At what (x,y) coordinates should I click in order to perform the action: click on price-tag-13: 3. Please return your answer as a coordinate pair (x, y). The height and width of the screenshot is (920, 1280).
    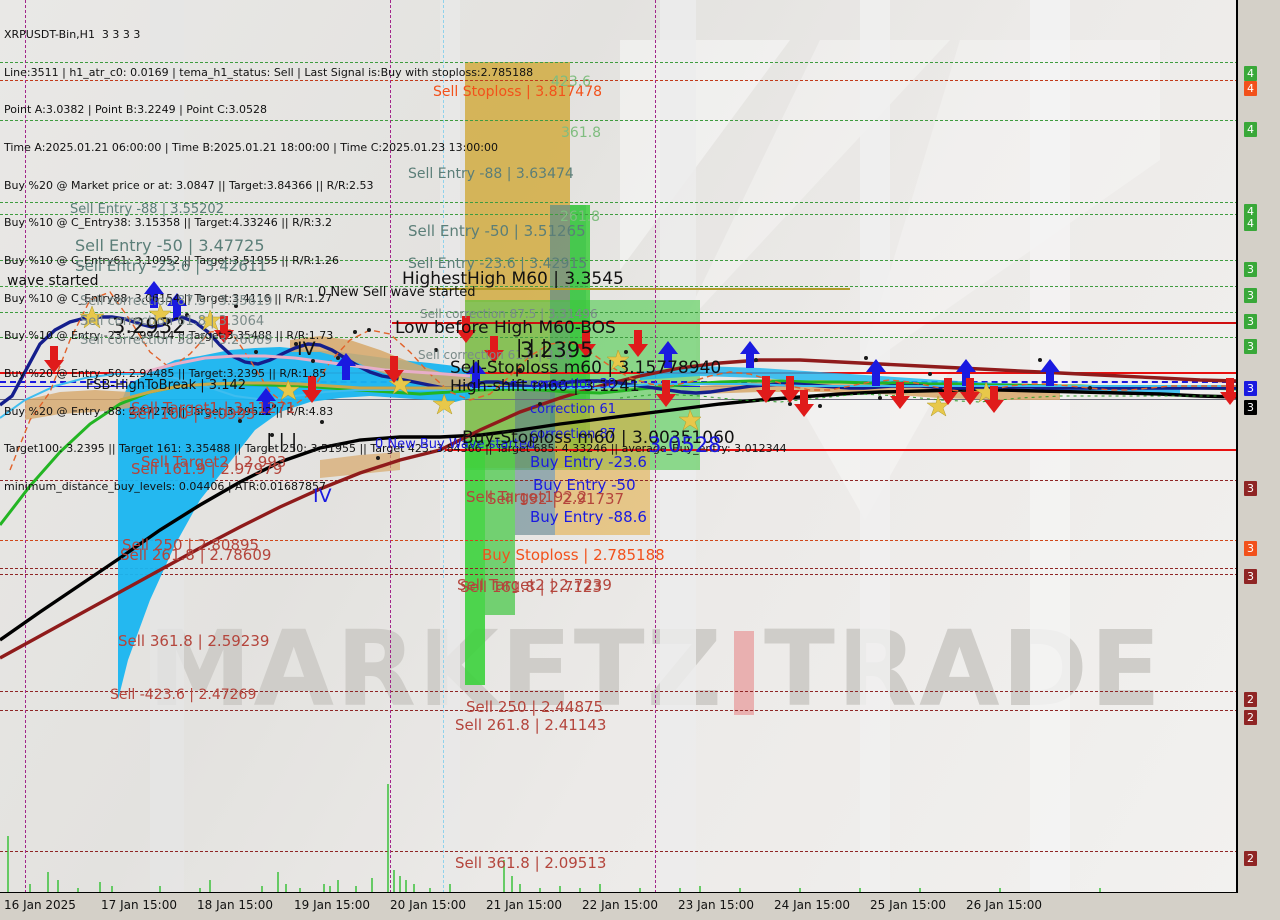
    Looking at the image, I should click on (1250, 576).